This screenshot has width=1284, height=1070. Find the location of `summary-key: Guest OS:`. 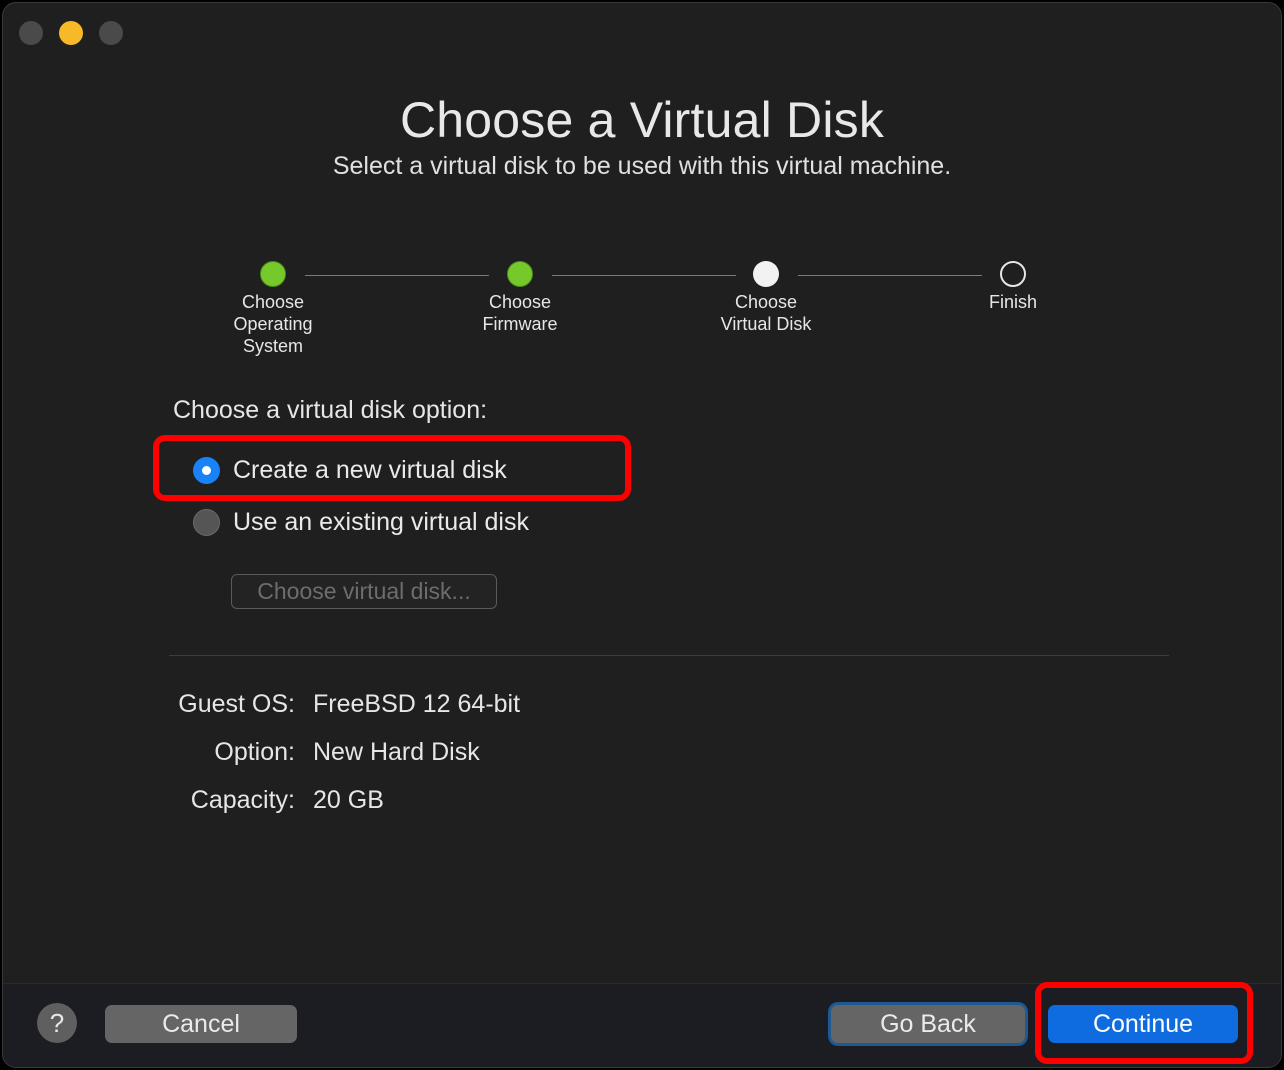

summary-key: Guest OS: is located at coordinates (236, 704).